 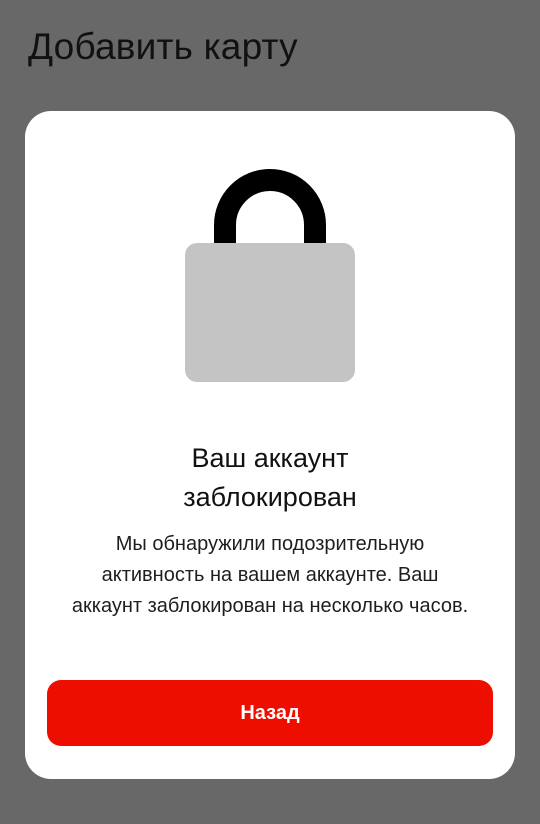 What do you see at coordinates (270, 312) in the screenshot?
I see `lock-body` at bounding box center [270, 312].